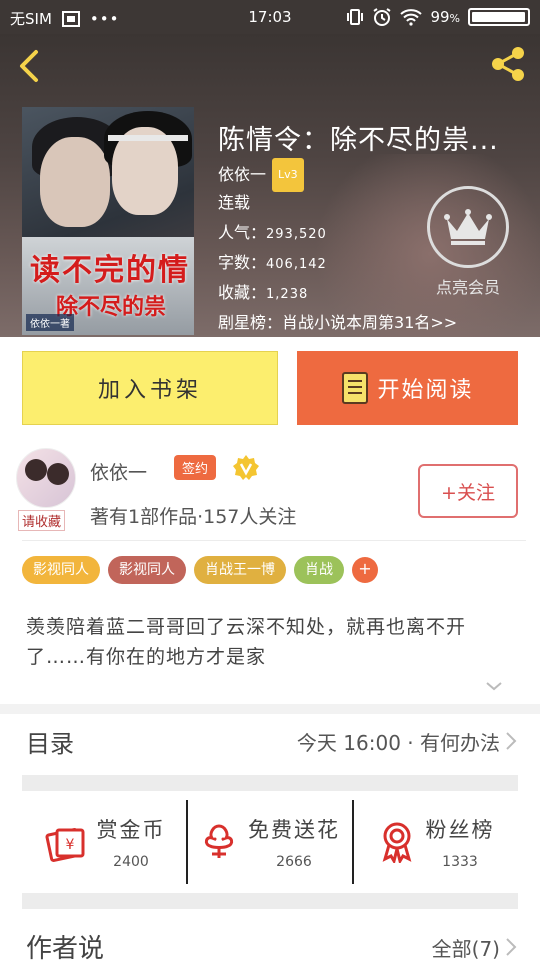  What do you see at coordinates (396, 842) in the screenshot?
I see `award-ribbon-icon` at bounding box center [396, 842].